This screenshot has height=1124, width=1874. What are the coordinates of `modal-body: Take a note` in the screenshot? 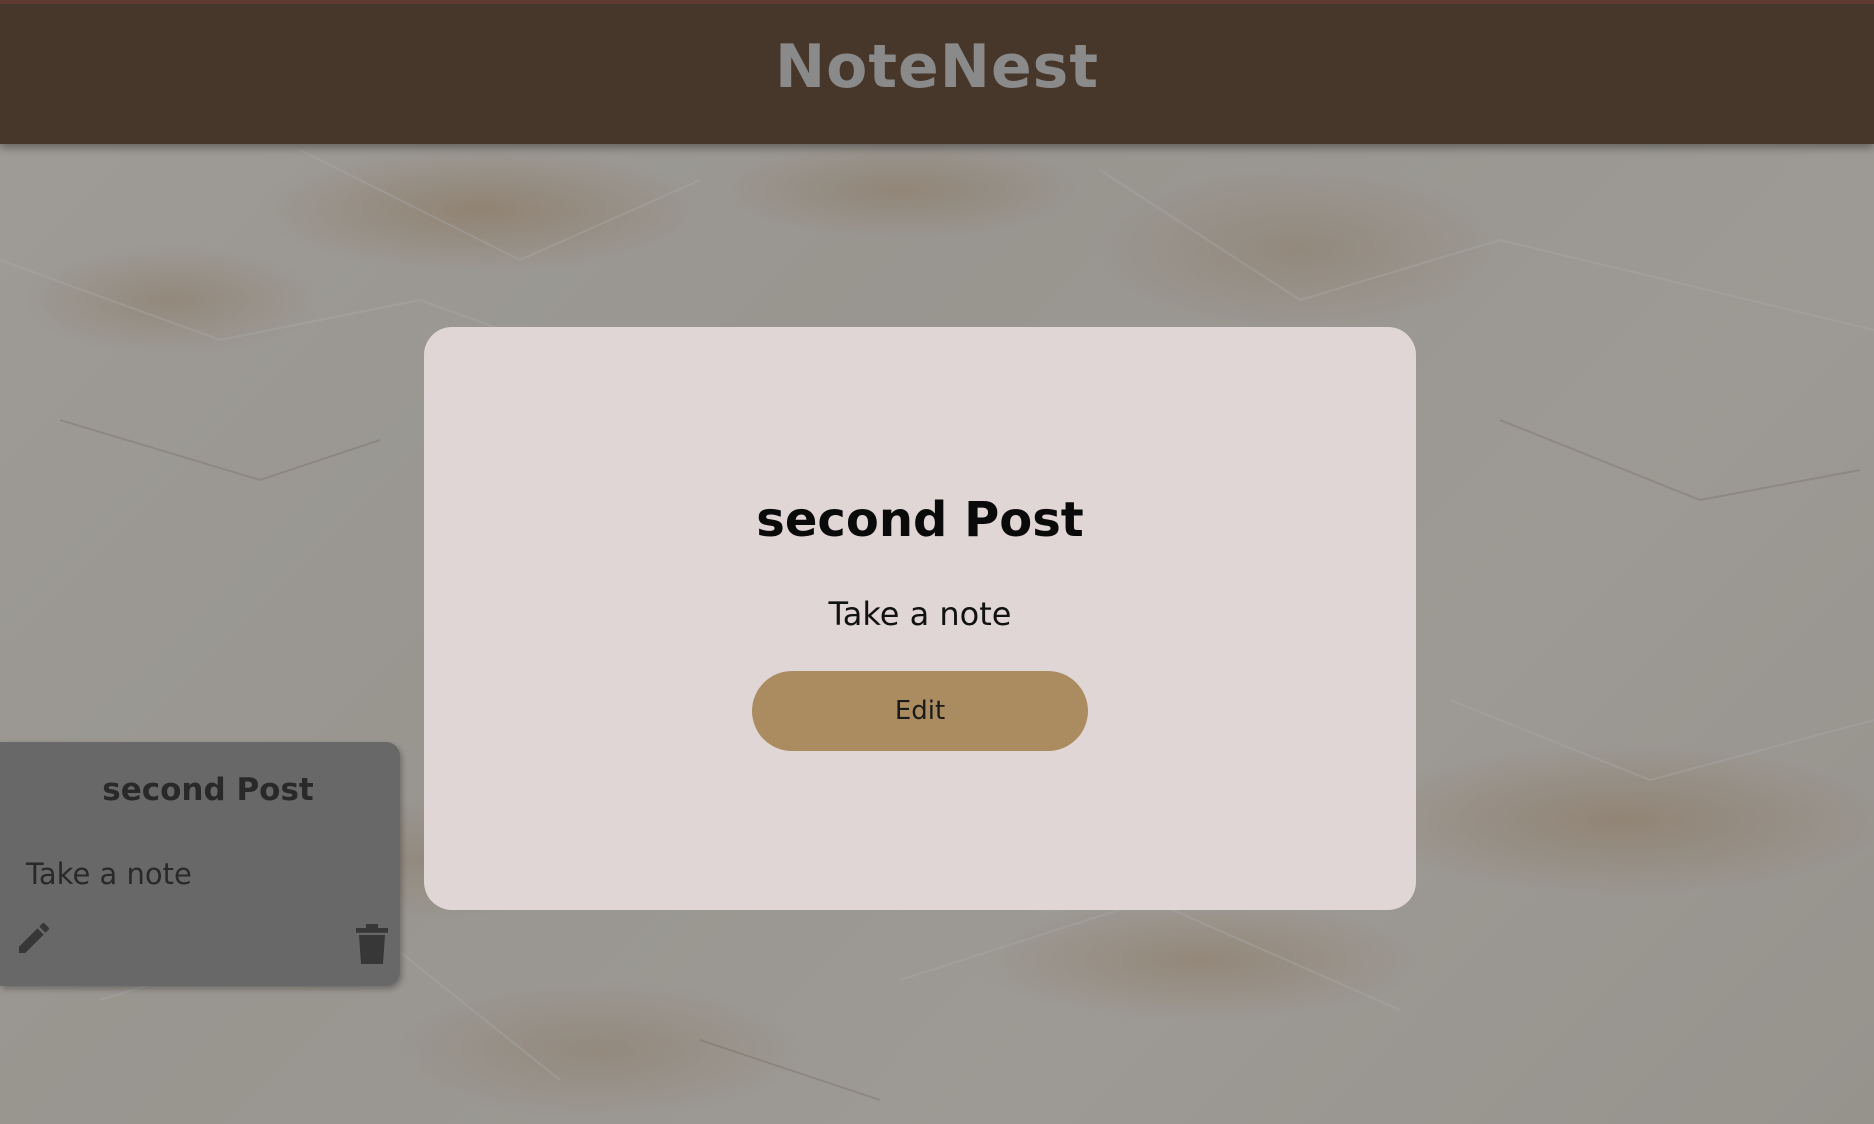 It's located at (920, 614).